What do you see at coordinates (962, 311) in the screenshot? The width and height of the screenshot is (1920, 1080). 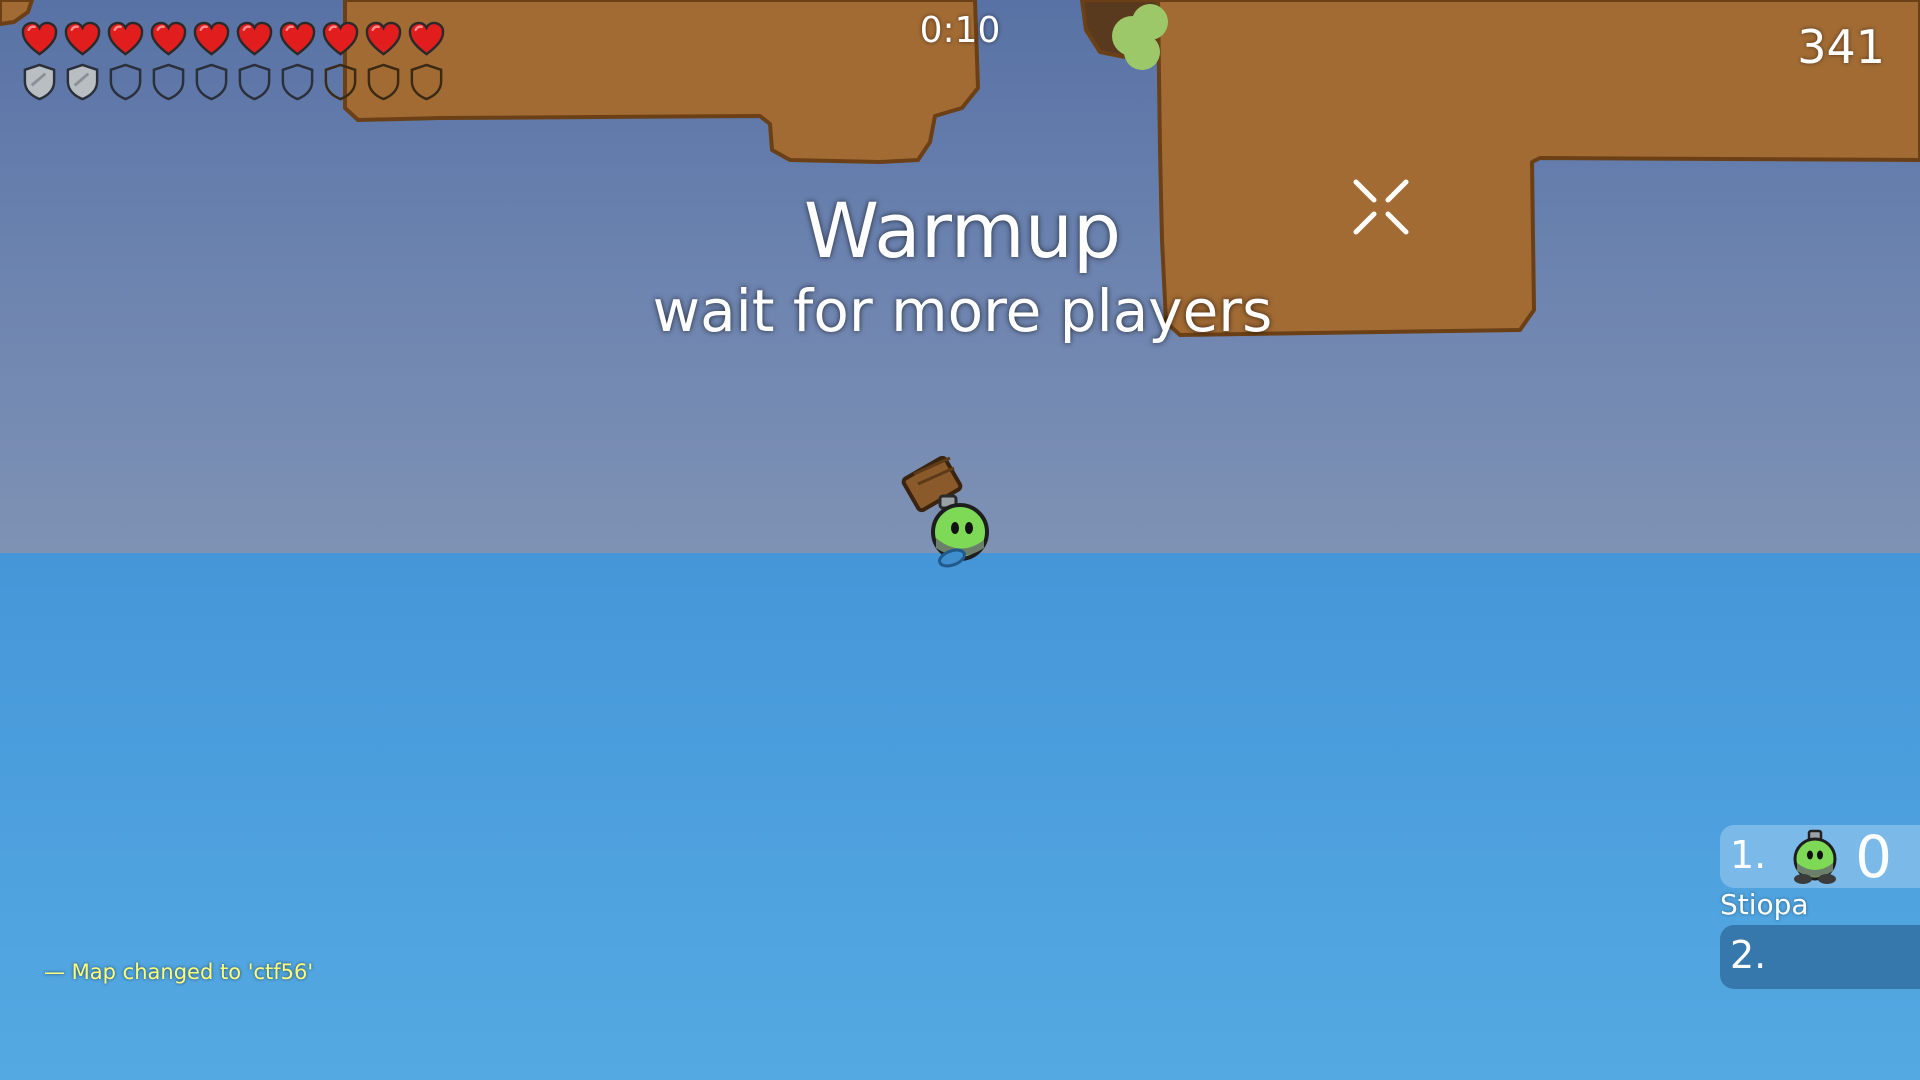 I see `warmup-subtitle: wait for more players` at bounding box center [962, 311].